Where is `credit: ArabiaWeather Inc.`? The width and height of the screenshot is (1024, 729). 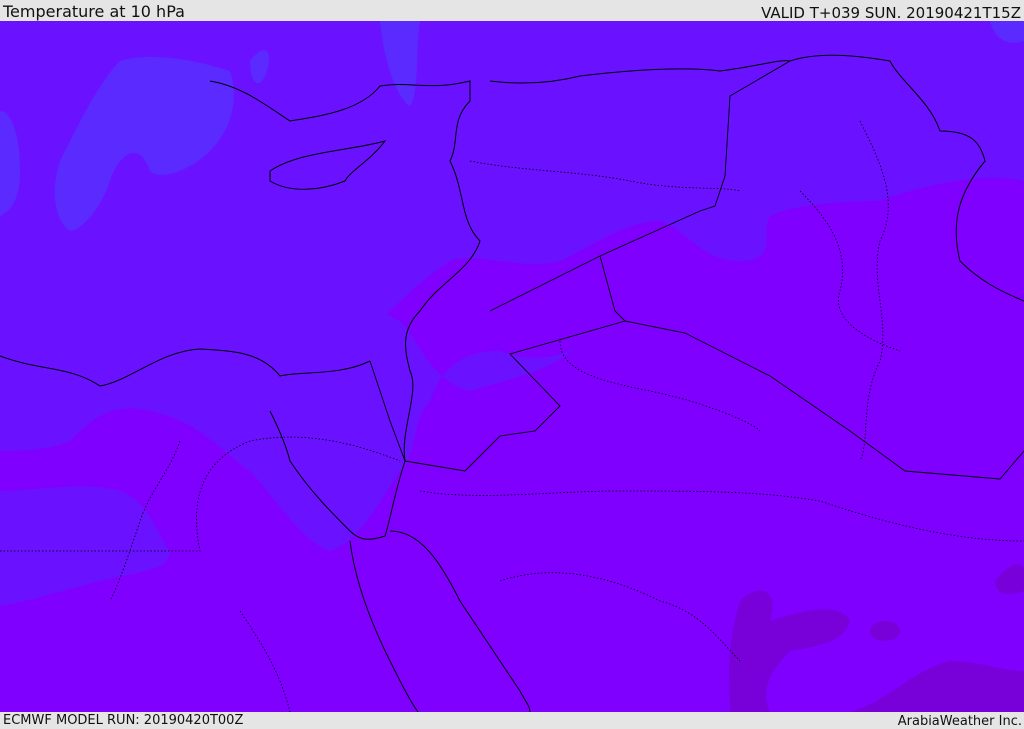 credit: ArabiaWeather Inc. is located at coordinates (959, 721).